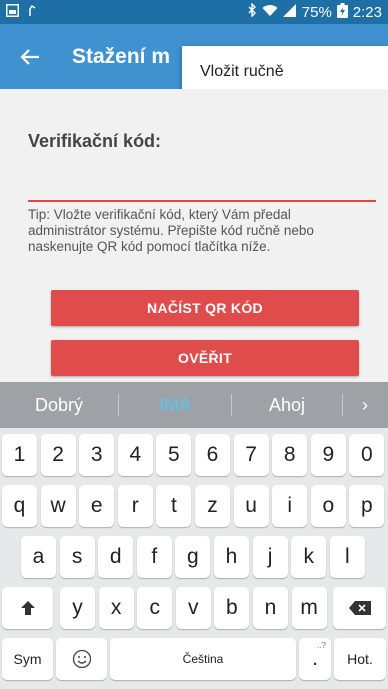  What do you see at coordinates (309, 608) in the screenshot?
I see `key-m: m` at bounding box center [309, 608].